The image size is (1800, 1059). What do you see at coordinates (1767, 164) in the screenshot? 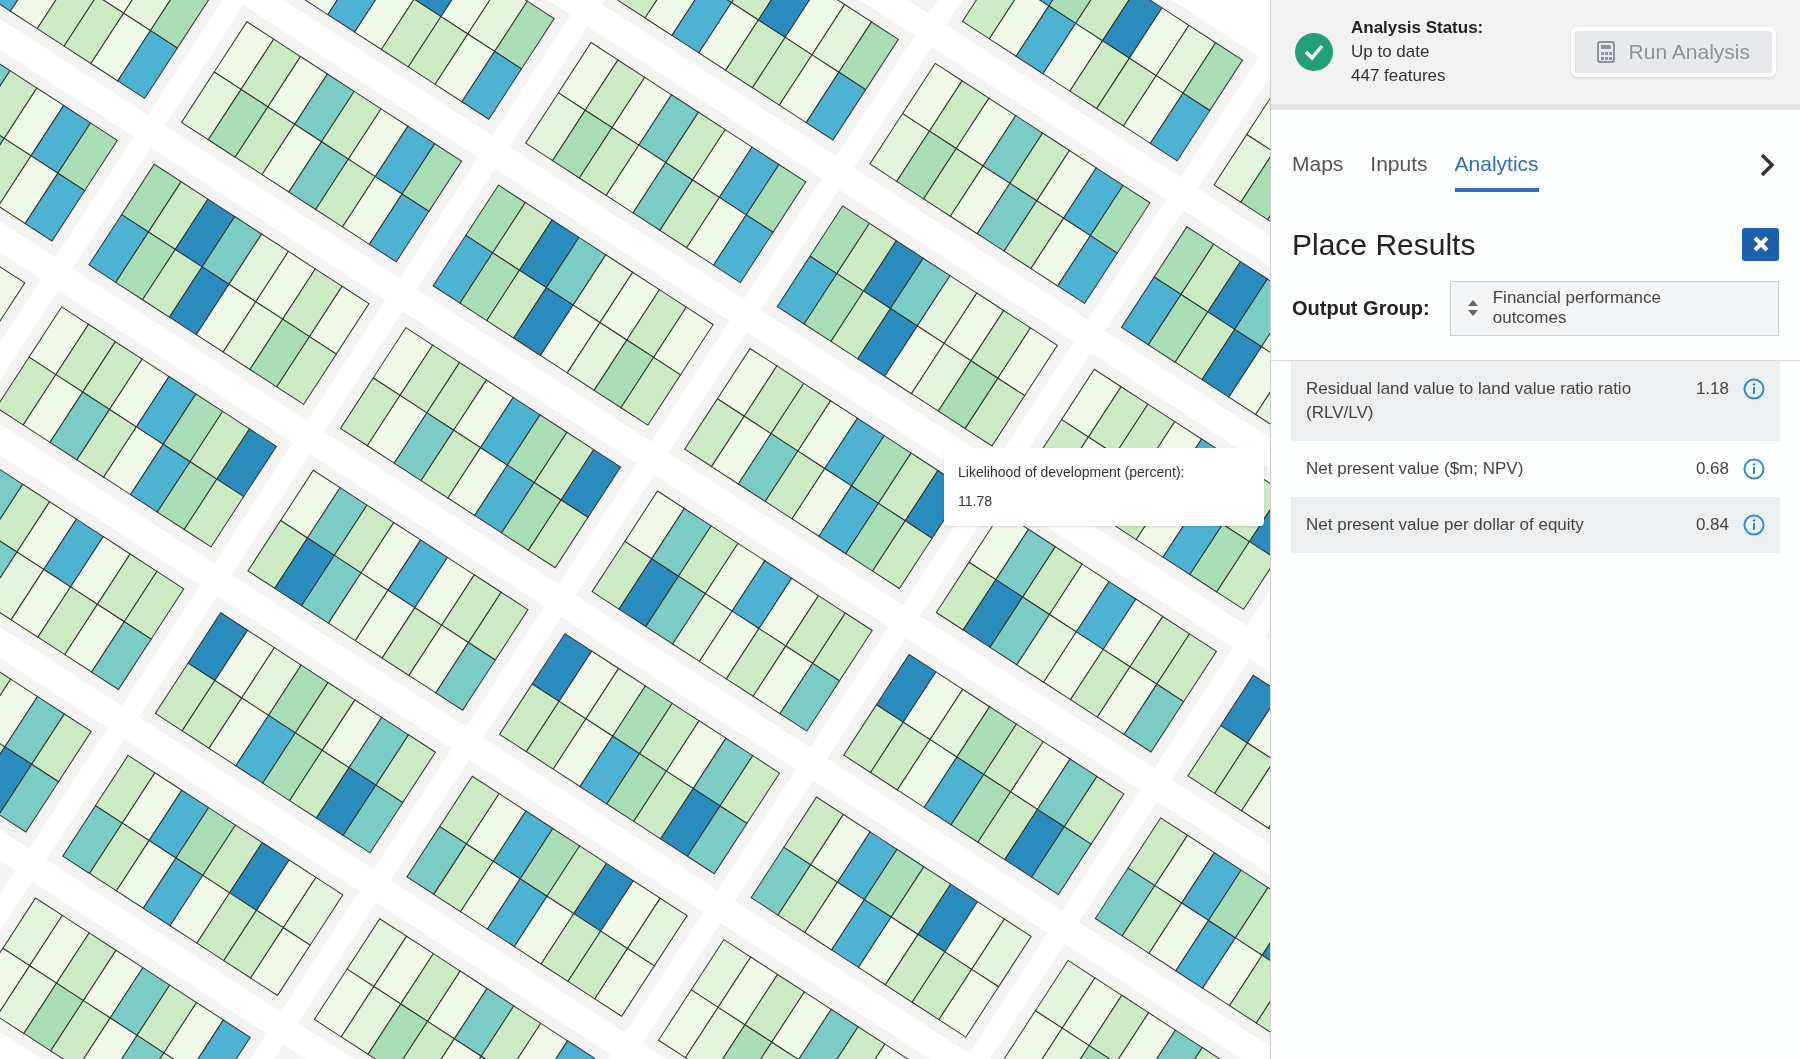
I see `chevron-right-icon` at bounding box center [1767, 164].